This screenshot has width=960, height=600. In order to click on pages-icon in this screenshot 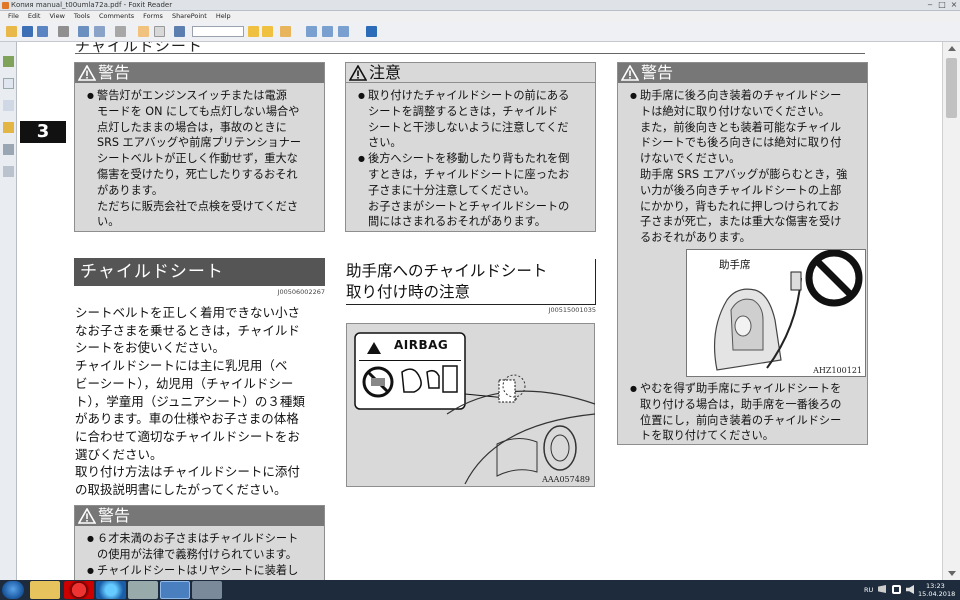, I will do `click(8, 83)`.